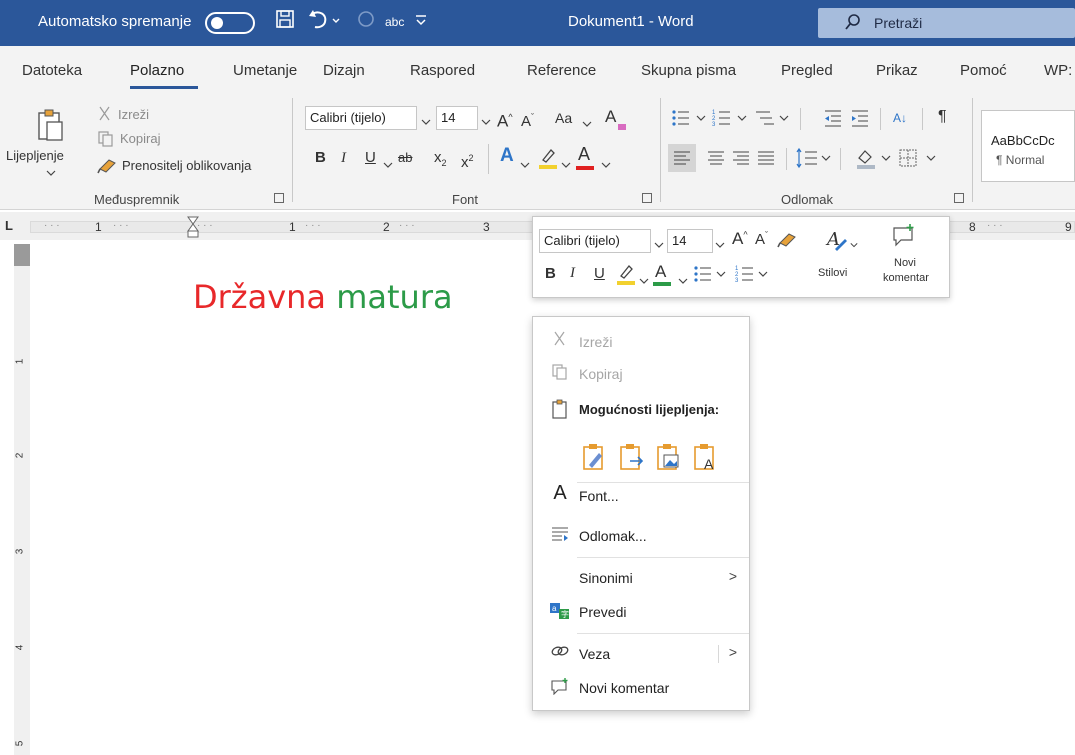 The width and height of the screenshot is (1075, 755). I want to click on clear-formatting-icon: A, so click(610, 117).